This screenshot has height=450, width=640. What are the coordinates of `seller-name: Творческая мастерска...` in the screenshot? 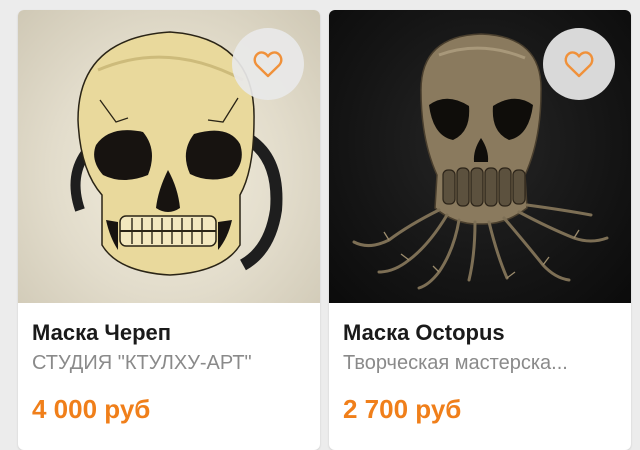 It's located at (480, 363).